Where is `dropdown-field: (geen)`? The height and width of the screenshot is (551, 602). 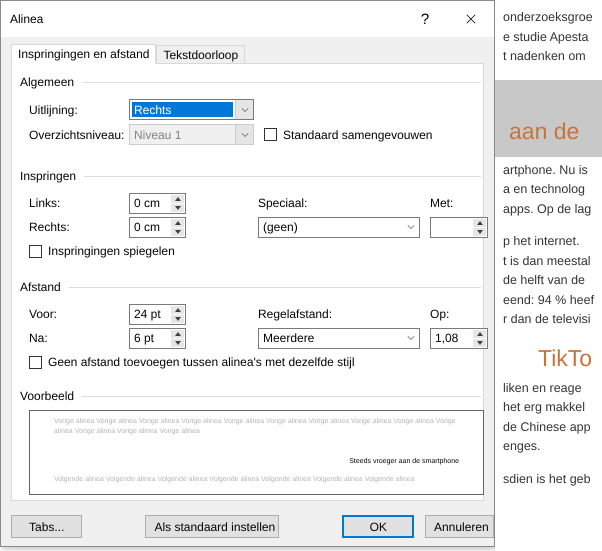 dropdown-field: (geen) is located at coordinates (339, 227).